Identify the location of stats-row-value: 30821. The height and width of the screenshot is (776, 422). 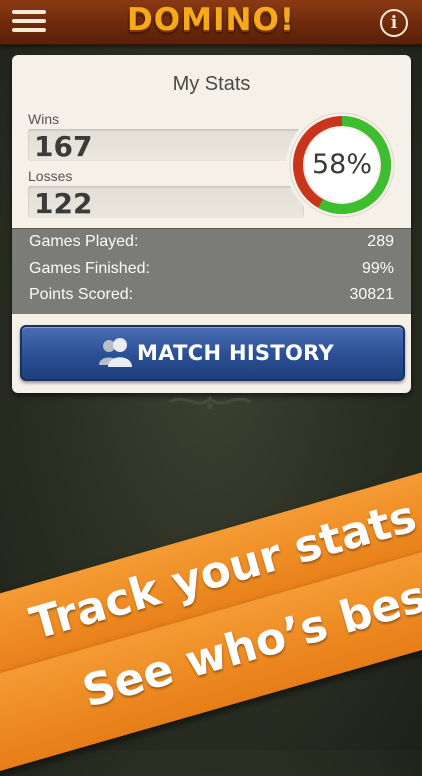
(372, 294).